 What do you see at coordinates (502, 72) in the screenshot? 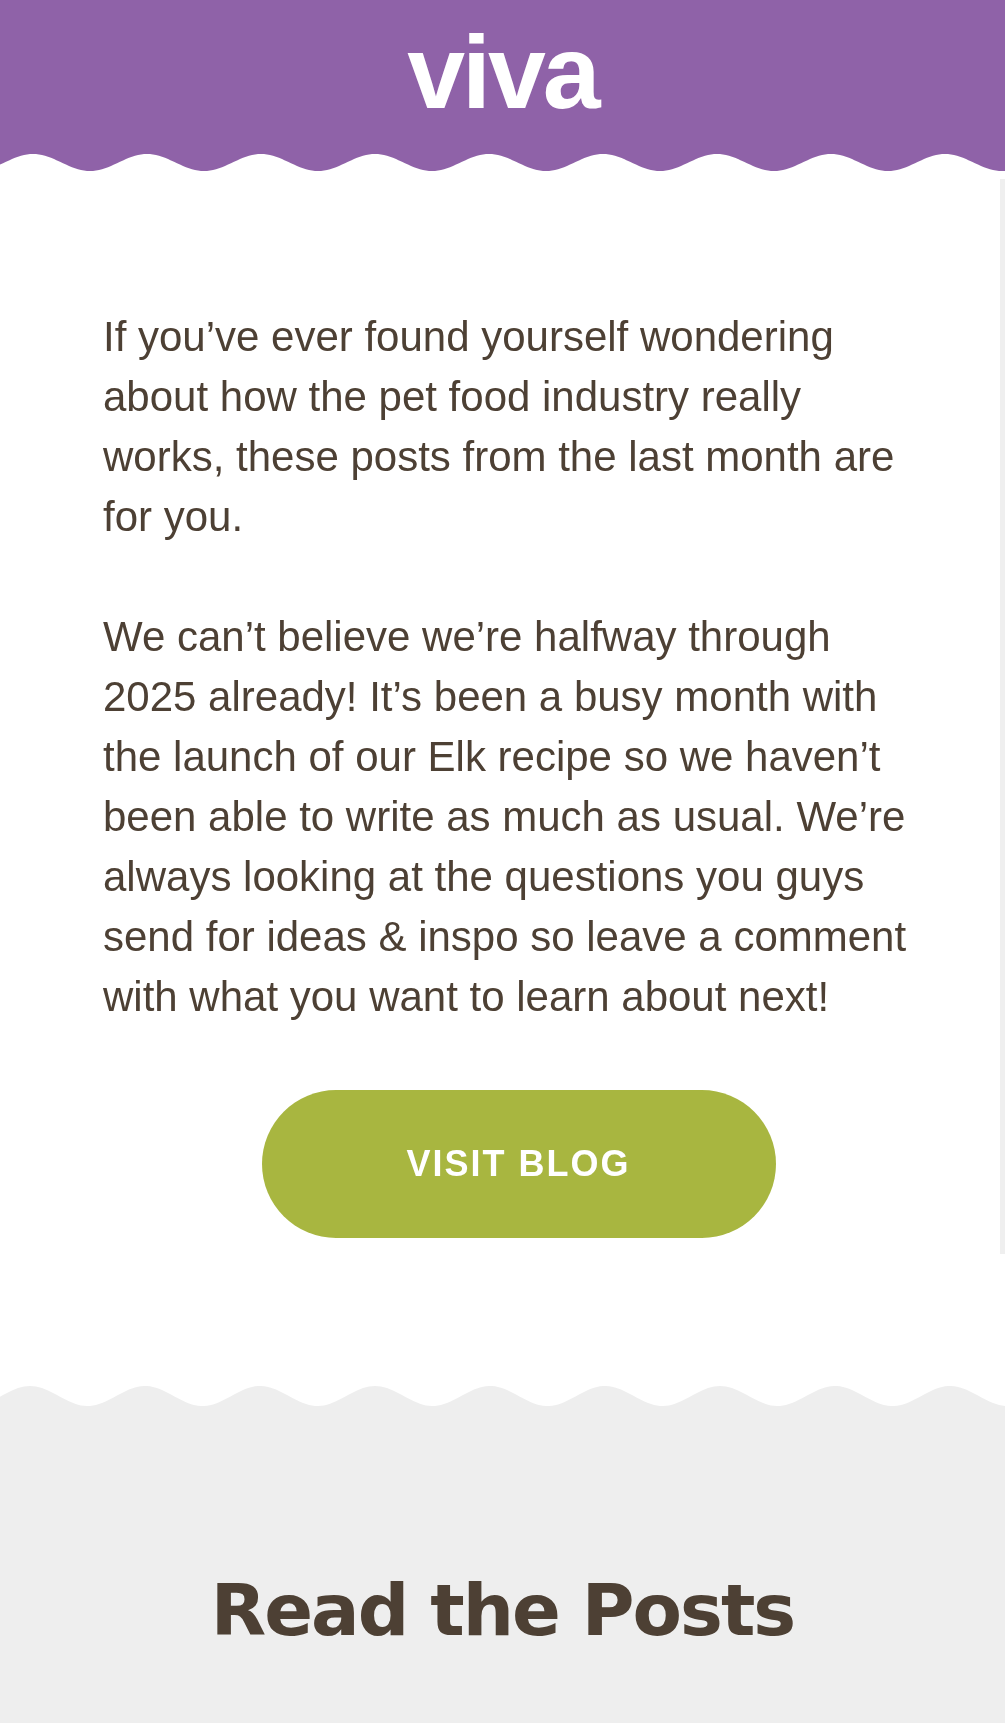
I see `brand-logo: viva` at bounding box center [502, 72].